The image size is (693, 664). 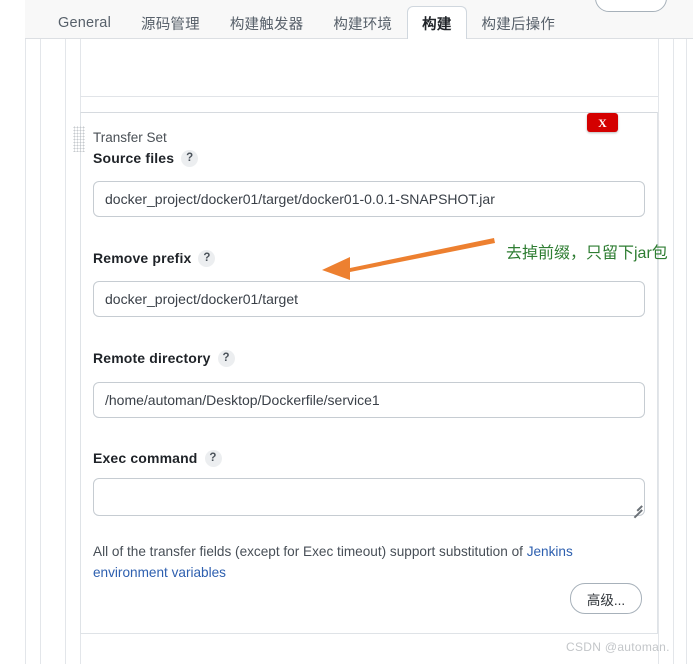 I want to click on label-remove-prefix: Remove prefix?, so click(x=154, y=258).